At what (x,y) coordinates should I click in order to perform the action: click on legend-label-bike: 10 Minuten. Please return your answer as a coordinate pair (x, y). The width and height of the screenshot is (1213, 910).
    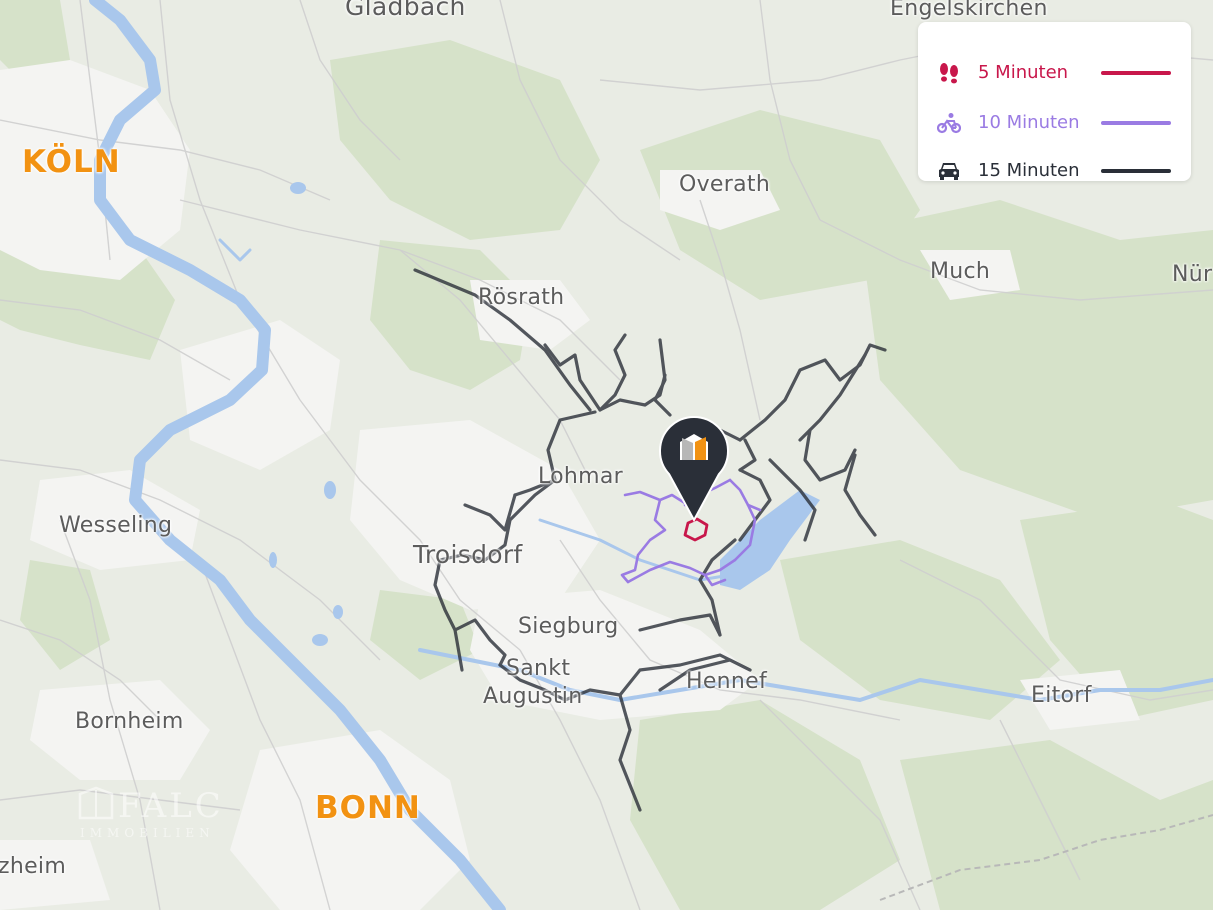
    Looking at the image, I should click on (1029, 122).